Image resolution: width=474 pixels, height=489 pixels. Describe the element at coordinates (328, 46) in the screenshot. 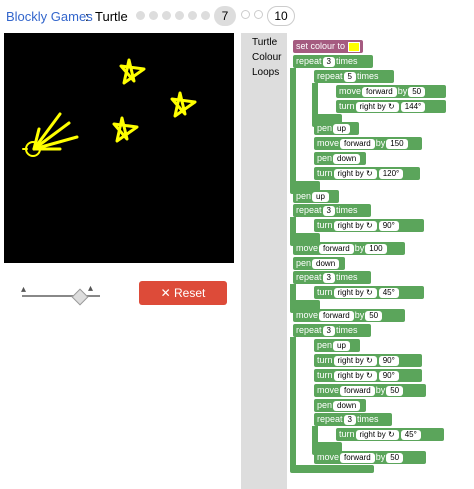

I see `set-colour-block: set colour to` at that location.